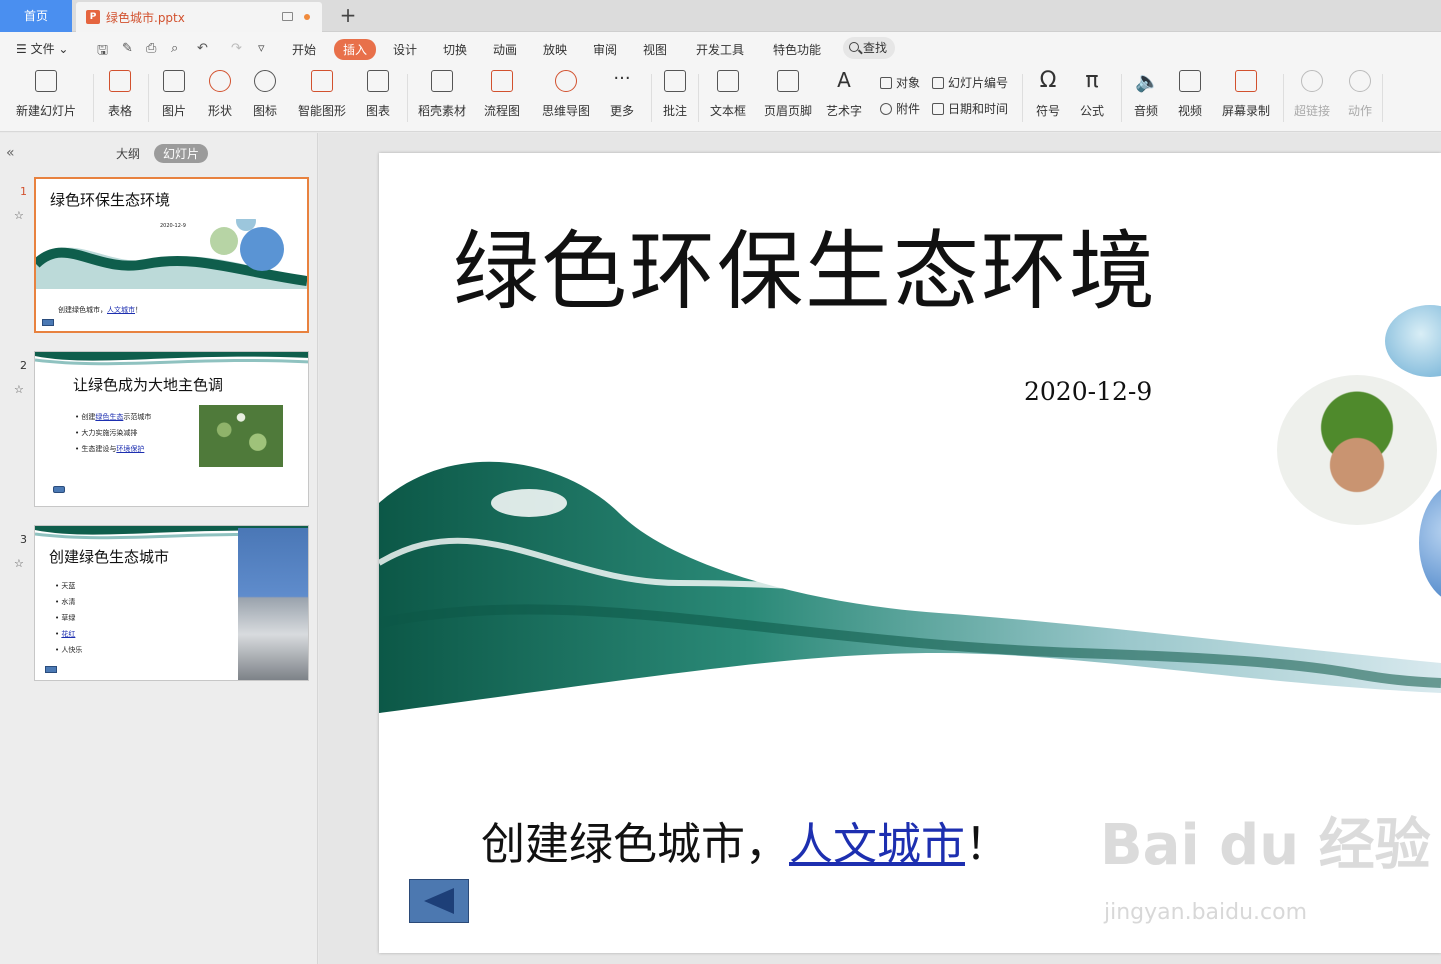 This screenshot has height=964, width=1441. I want to click on symbol-label: 符号, so click(1047, 111).